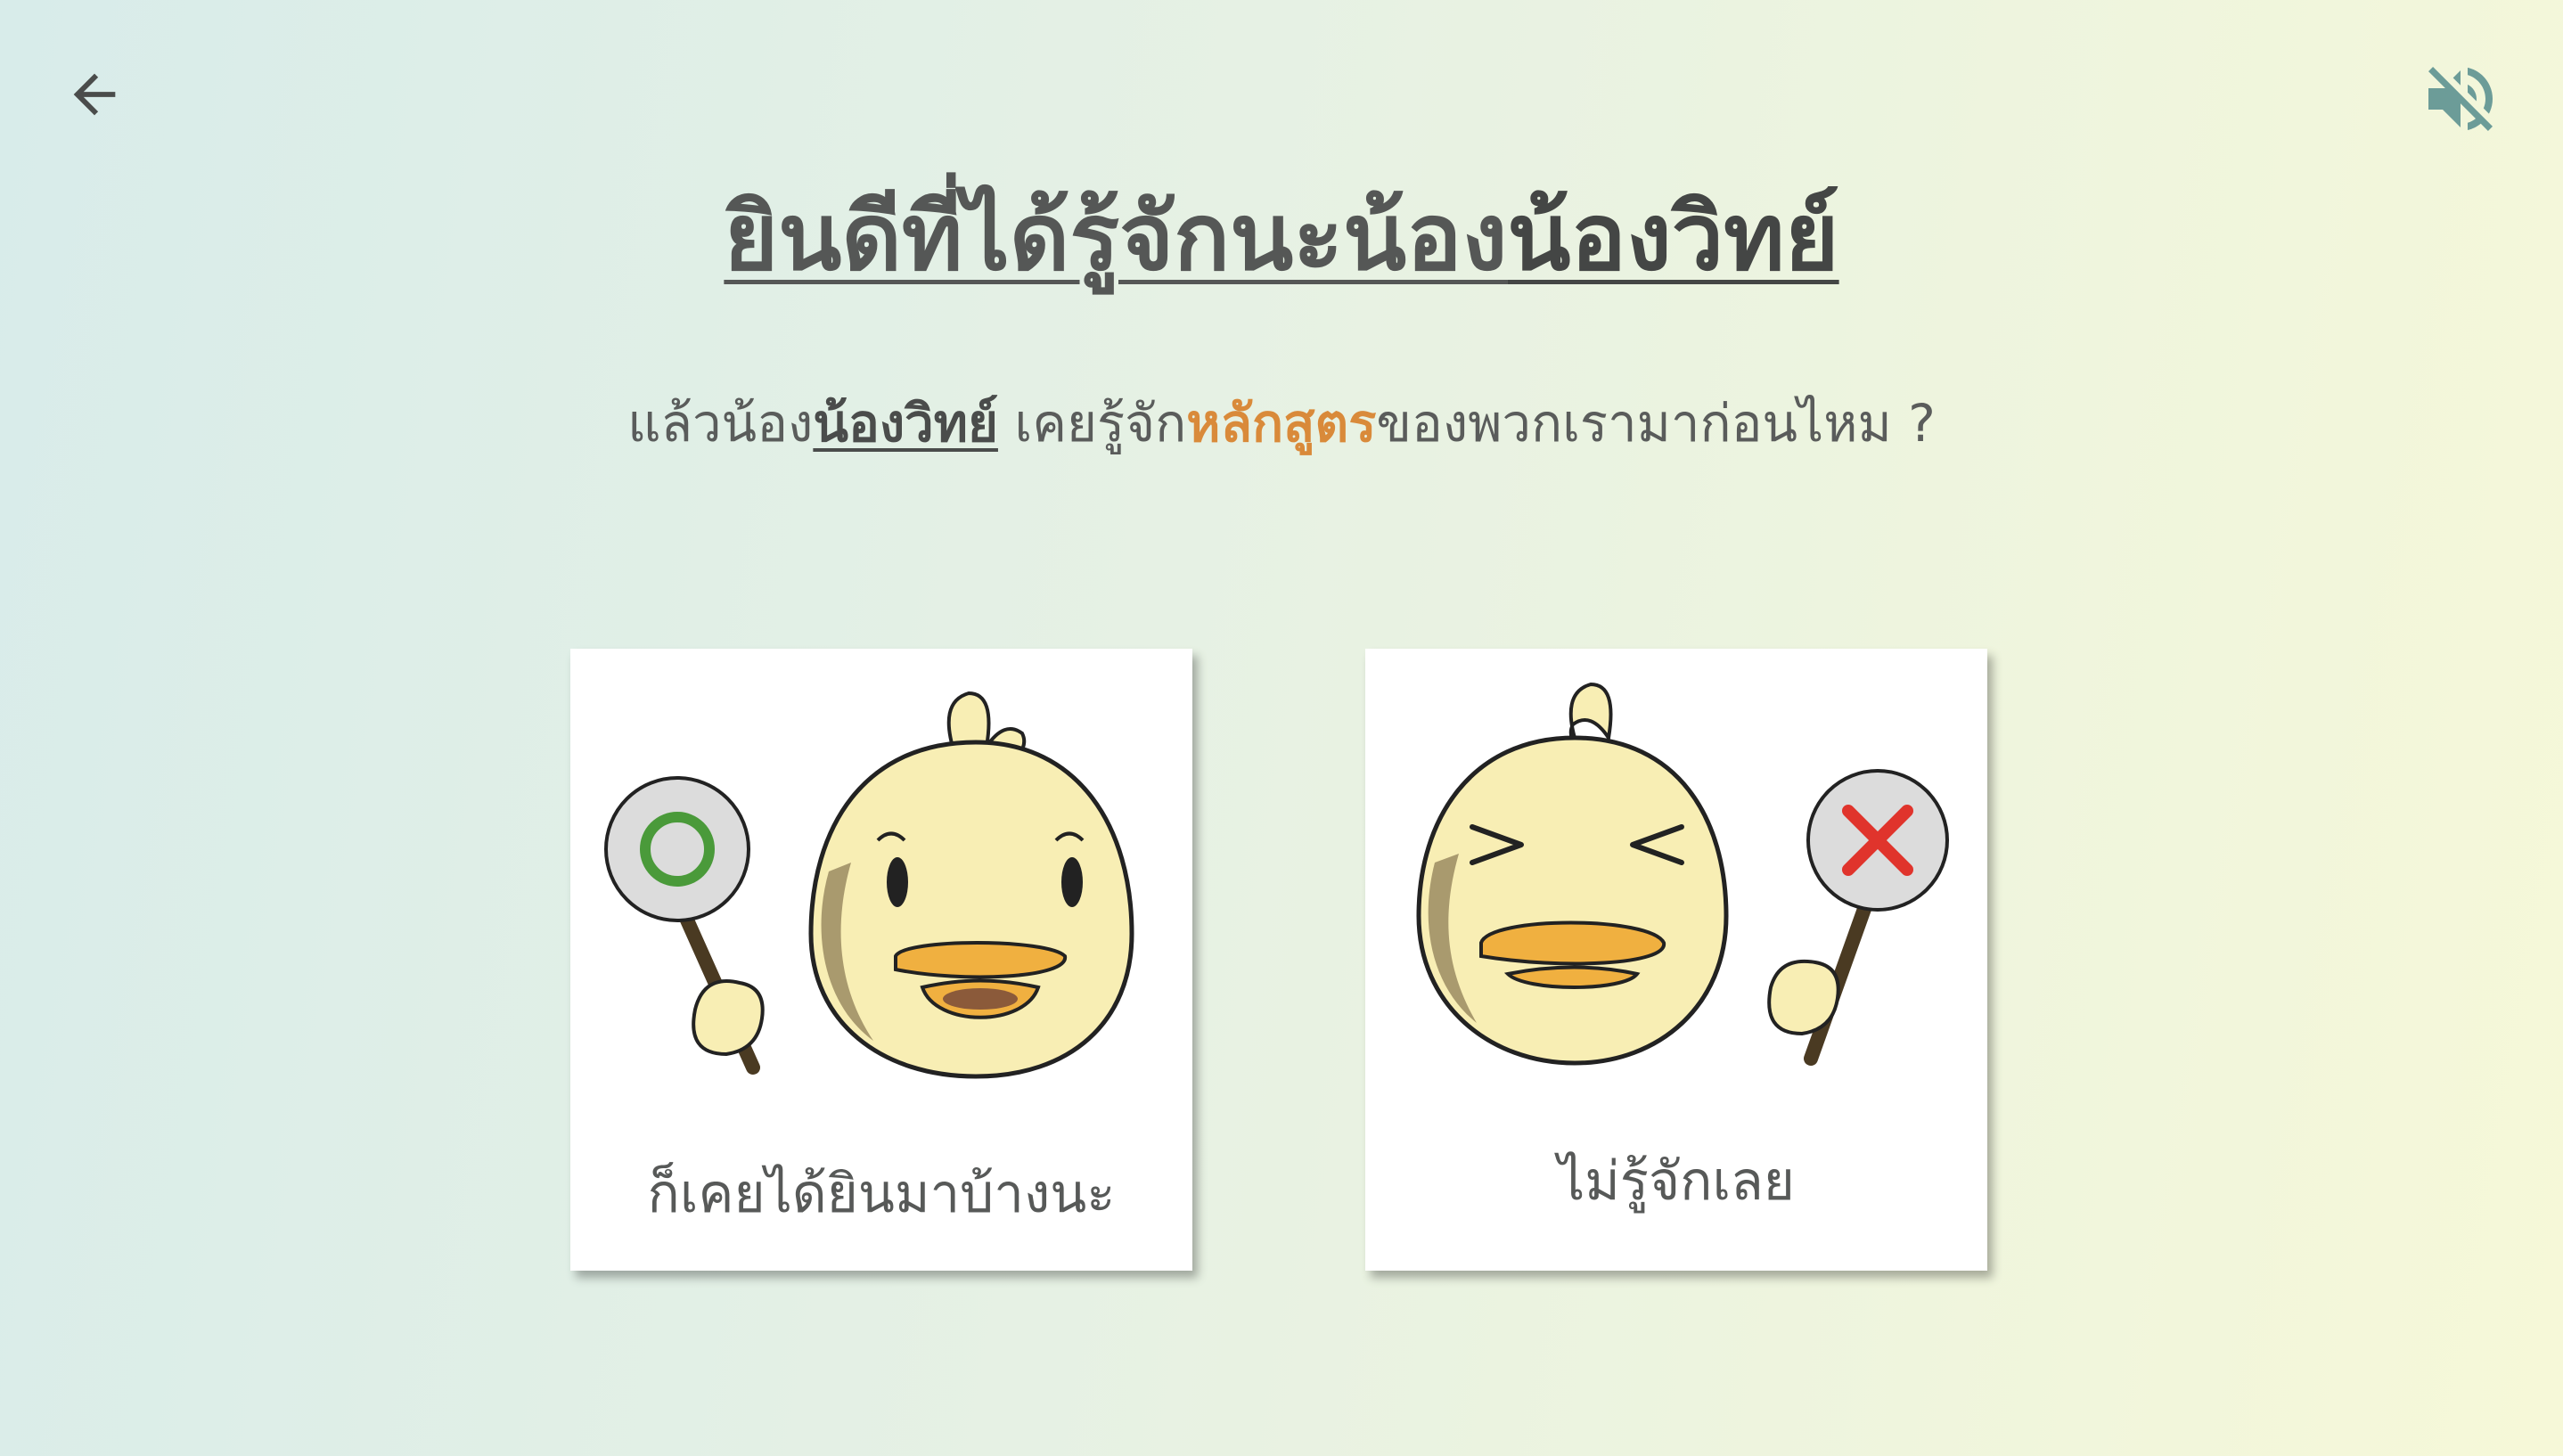  I want to click on duck-holding-circle-sign-icon, so click(869, 885).